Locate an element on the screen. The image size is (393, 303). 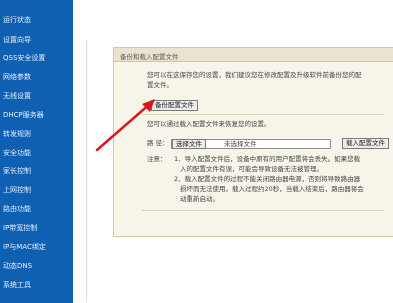
content-rail is located at coordinates (86, 170).